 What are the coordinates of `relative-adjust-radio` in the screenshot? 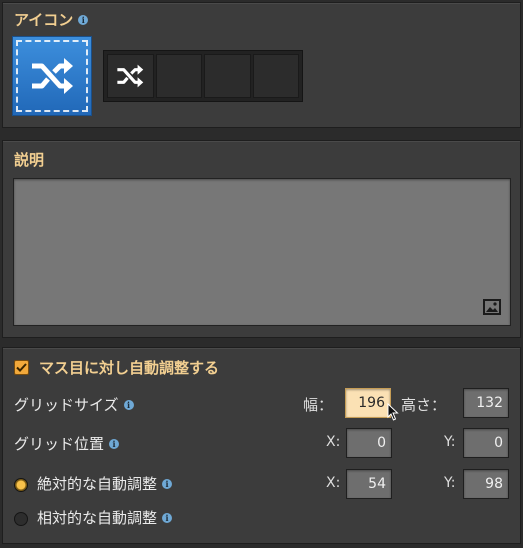 It's located at (21, 519).